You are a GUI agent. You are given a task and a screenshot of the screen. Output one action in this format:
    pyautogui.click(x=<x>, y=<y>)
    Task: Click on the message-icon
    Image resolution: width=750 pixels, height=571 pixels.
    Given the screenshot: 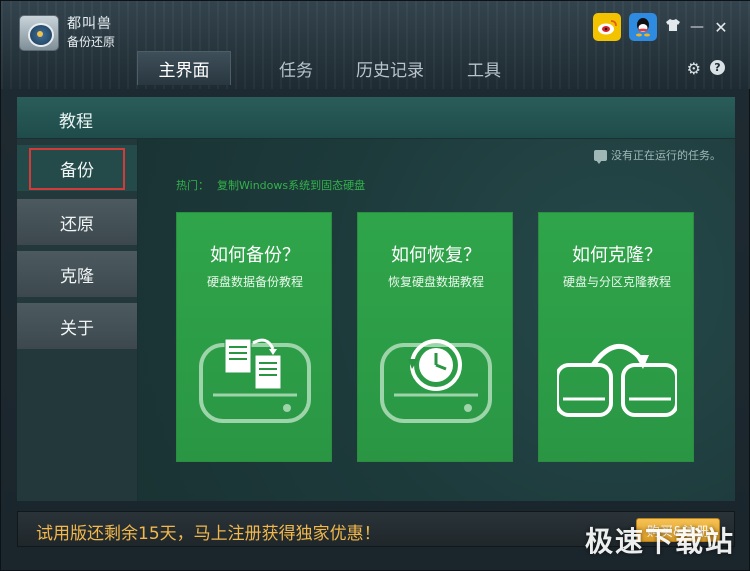 What is the action you would take?
    pyautogui.click(x=600, y=156)
    